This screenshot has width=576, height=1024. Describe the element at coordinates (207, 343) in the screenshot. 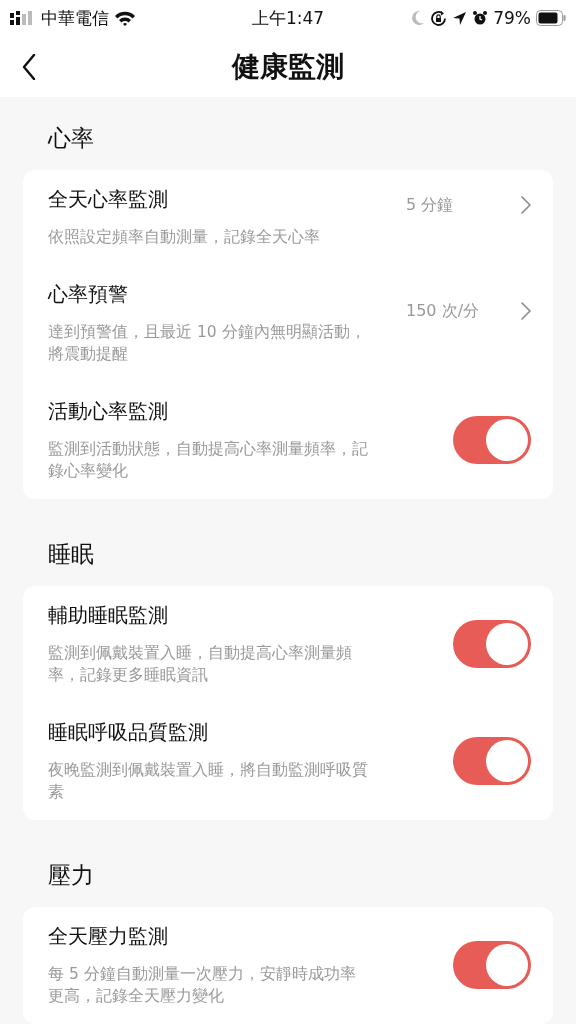

I see `setting-description: 達到預警值，且最近 10 分鐘內無明顯活動，將震動提醒` at that location.